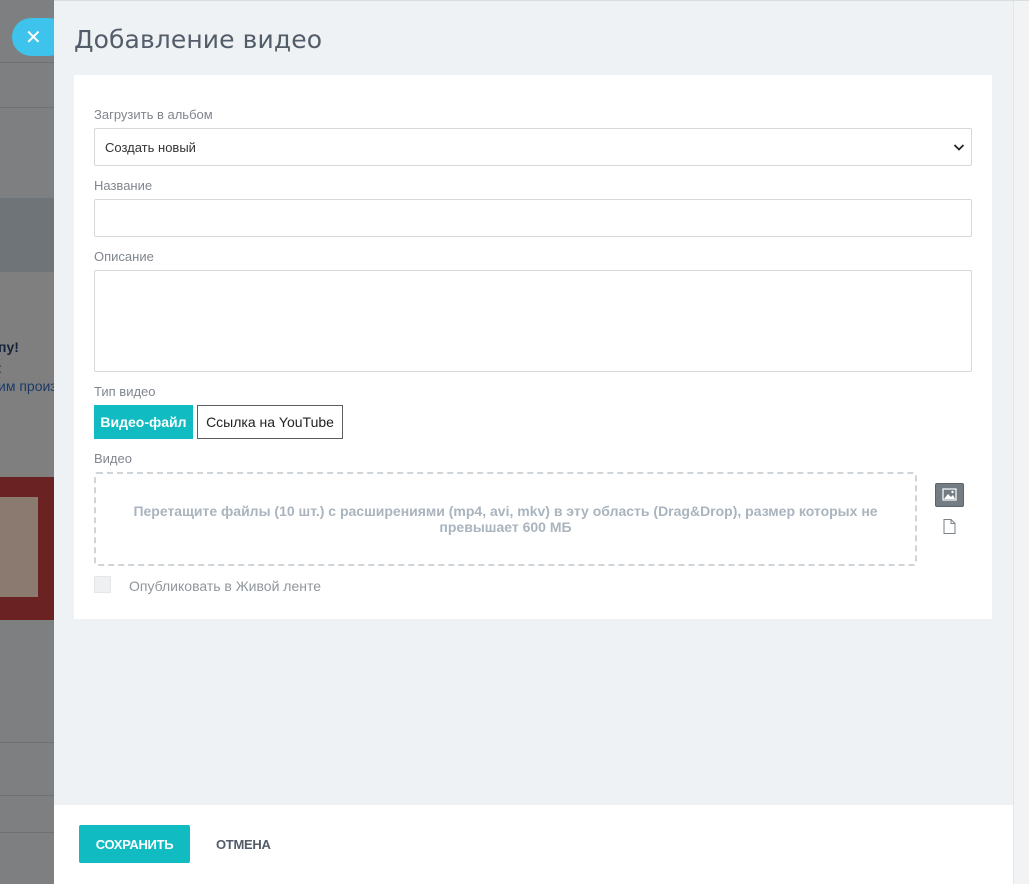  What do you see at coordinates (198, 39) in the screenshot?
I see `page-title: Добавление видео` at bounding box center [198, 39].